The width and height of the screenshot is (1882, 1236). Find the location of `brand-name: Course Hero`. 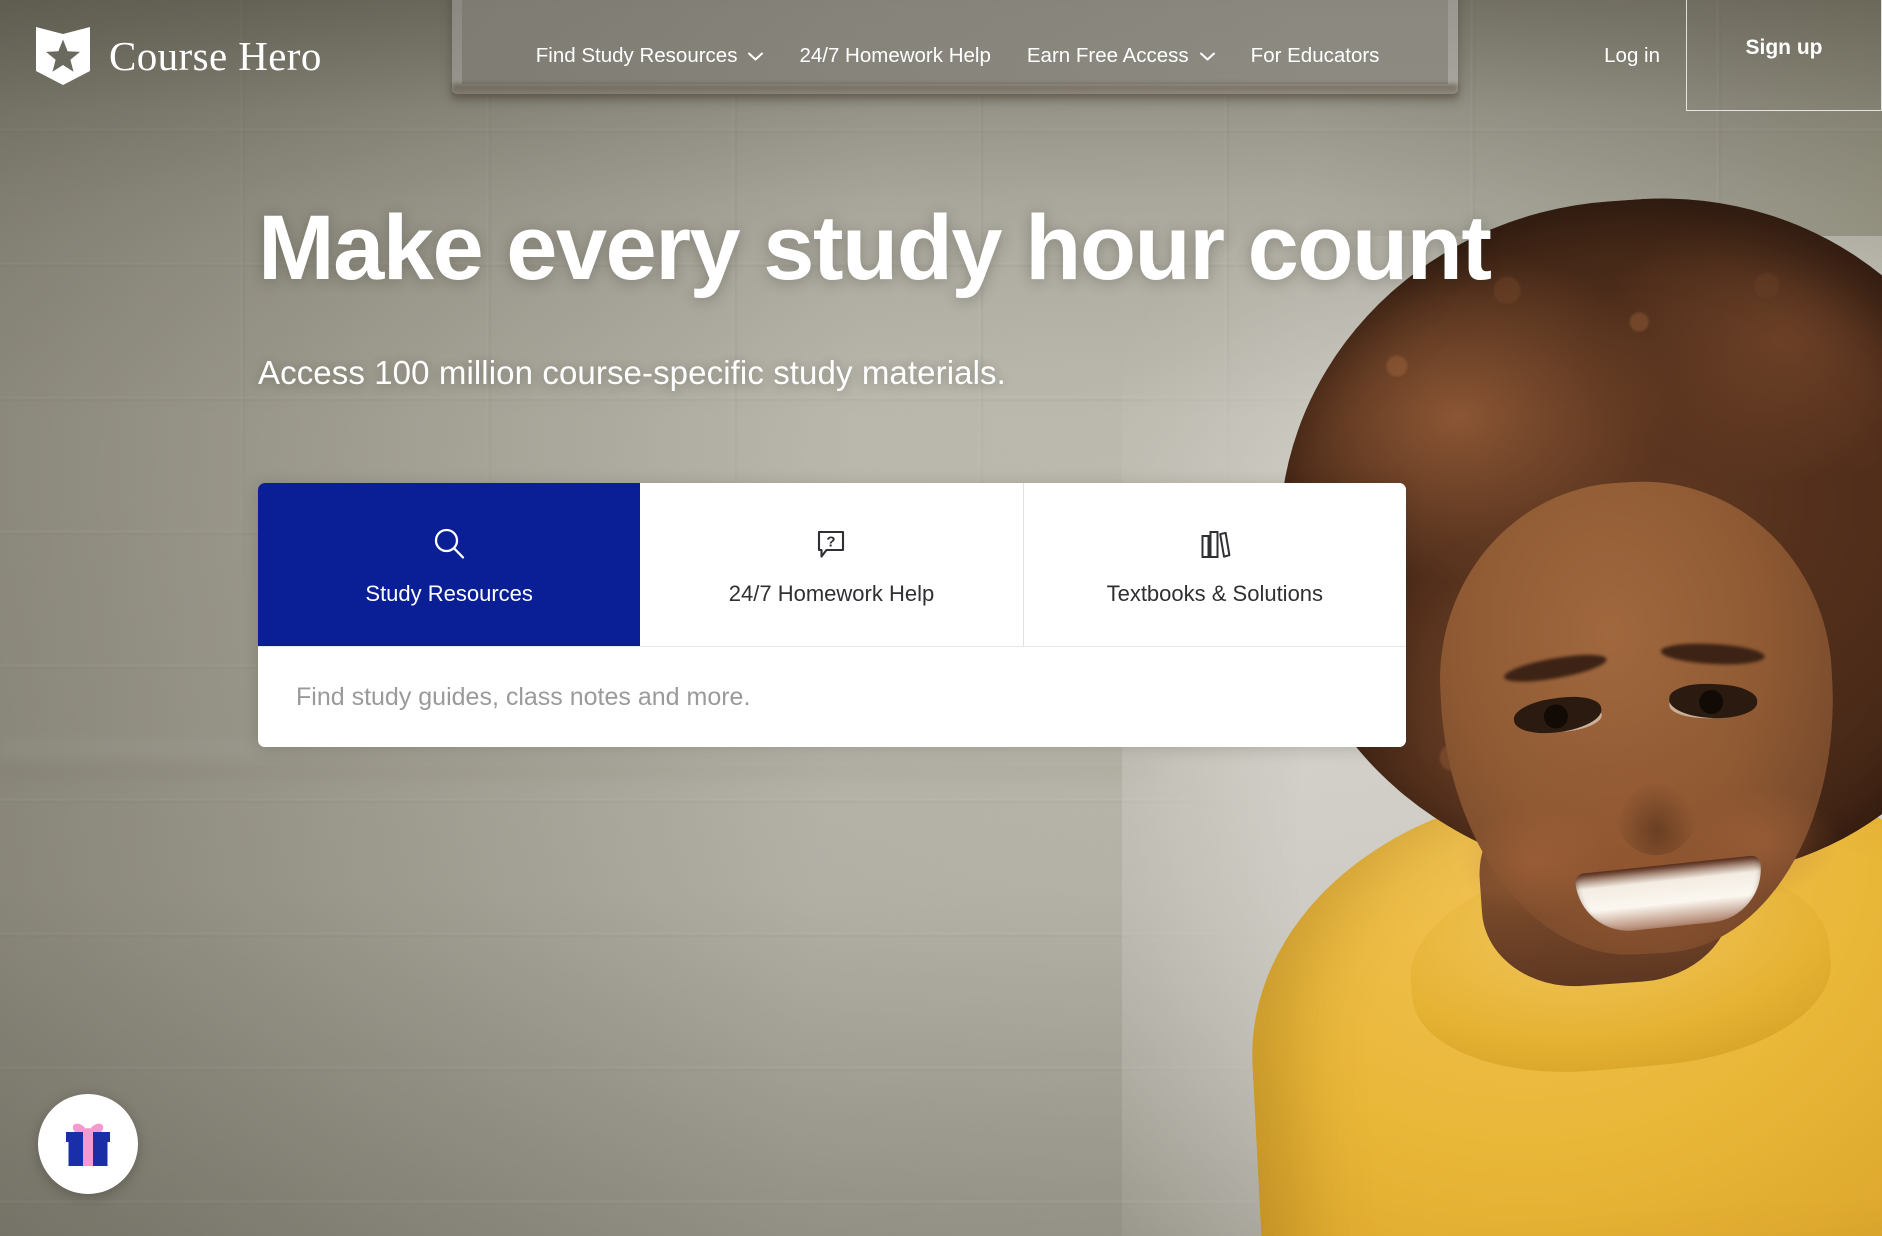

brand-name: Course Hero is located at coordinates (215, 55).